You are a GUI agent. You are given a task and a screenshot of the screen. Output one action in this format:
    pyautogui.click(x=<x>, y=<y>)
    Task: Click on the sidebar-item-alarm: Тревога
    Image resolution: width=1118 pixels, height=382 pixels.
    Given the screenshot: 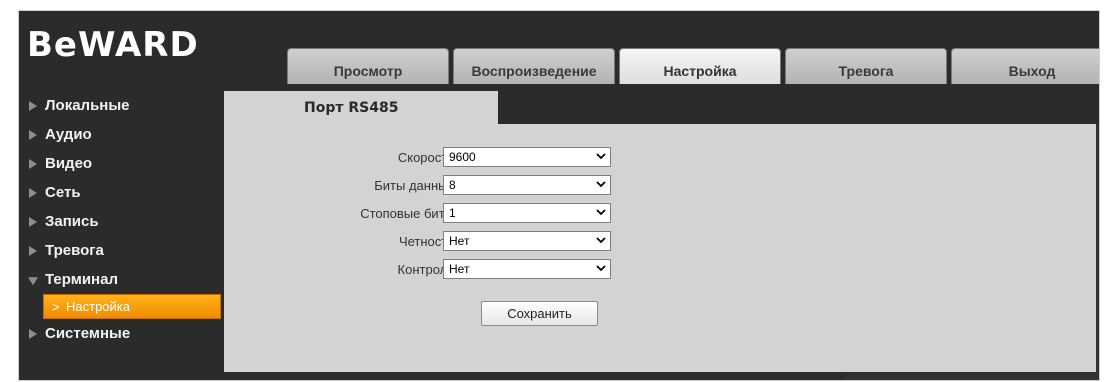 What is the action you would take?
    pyautogui.click(x=121, y=250)
    